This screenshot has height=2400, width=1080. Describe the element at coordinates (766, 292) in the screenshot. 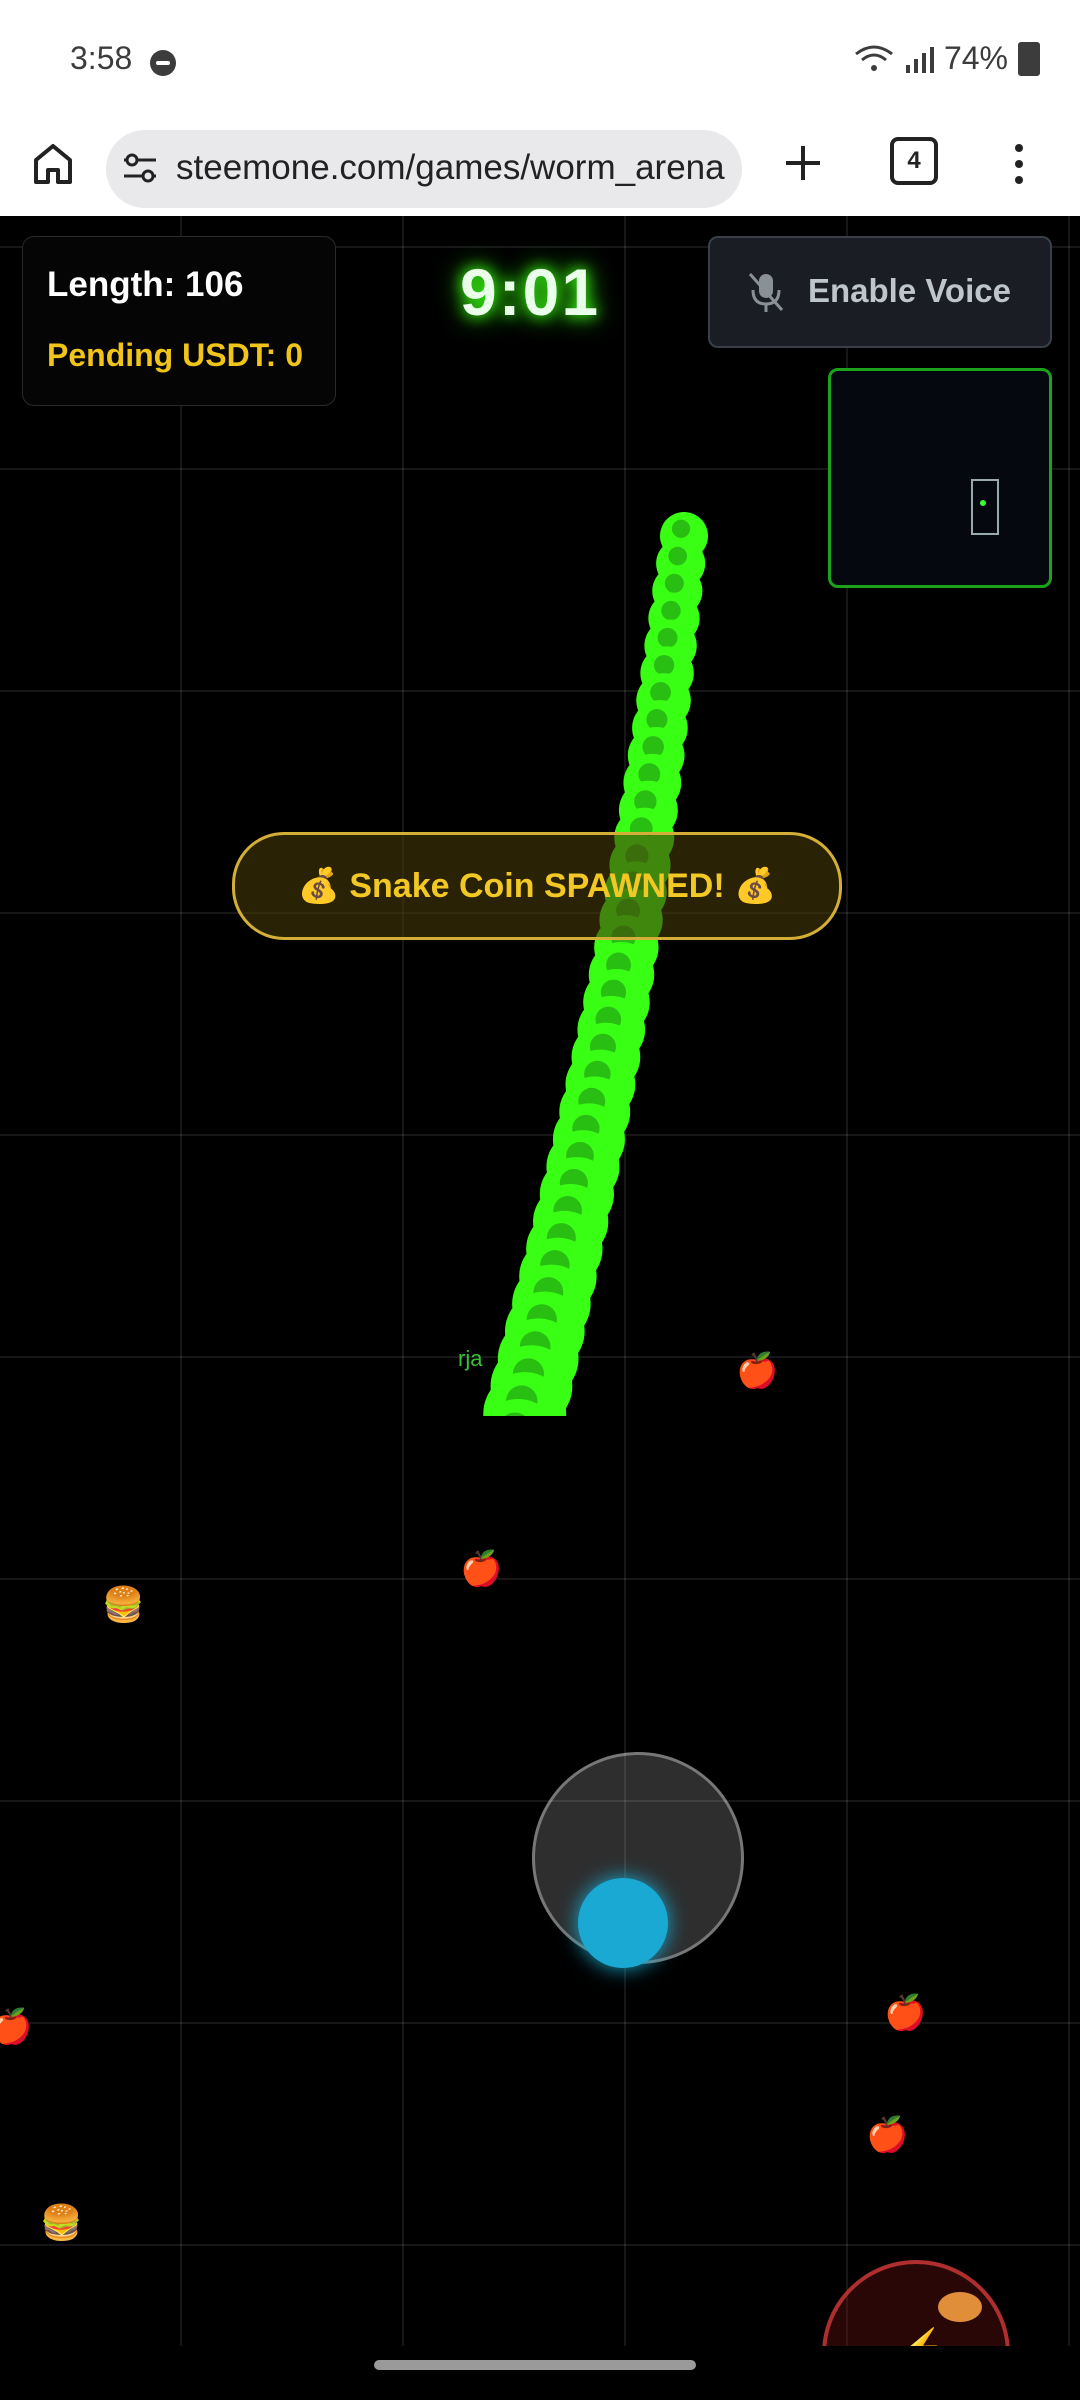

I see `mic-off-icon` at that location.